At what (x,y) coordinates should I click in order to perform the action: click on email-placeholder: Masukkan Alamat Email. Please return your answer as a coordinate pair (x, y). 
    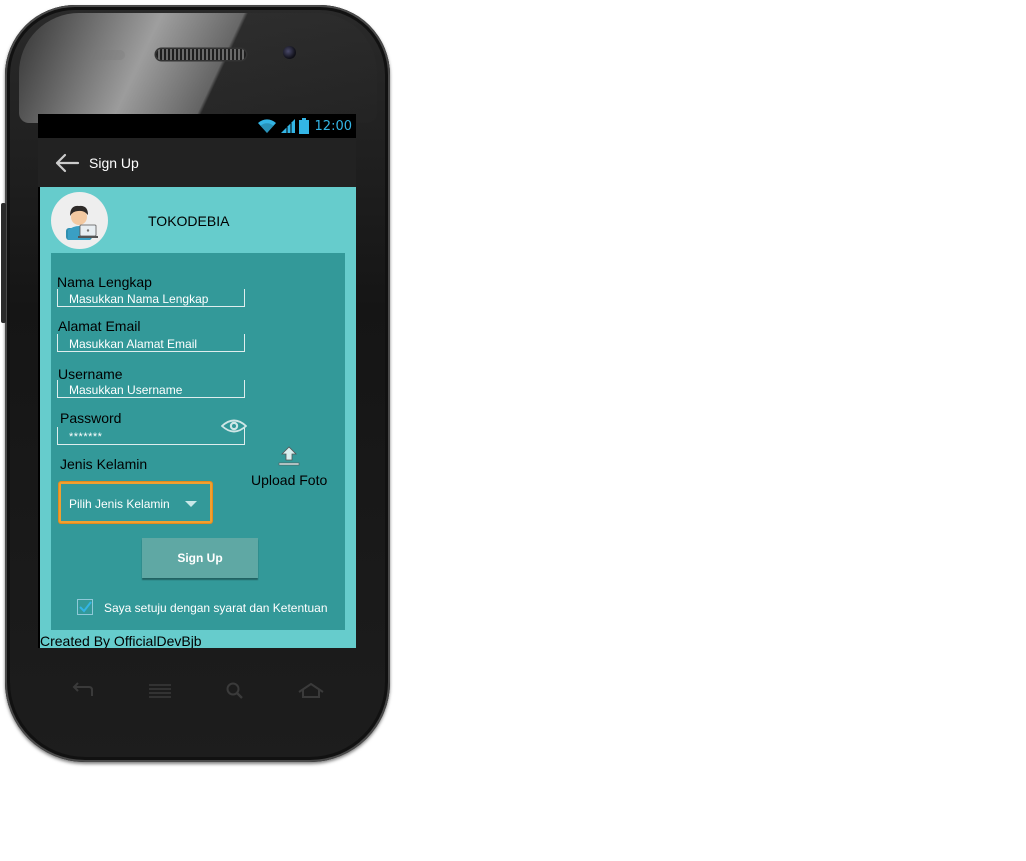
    Looking at the image, I should click on (133, 344).